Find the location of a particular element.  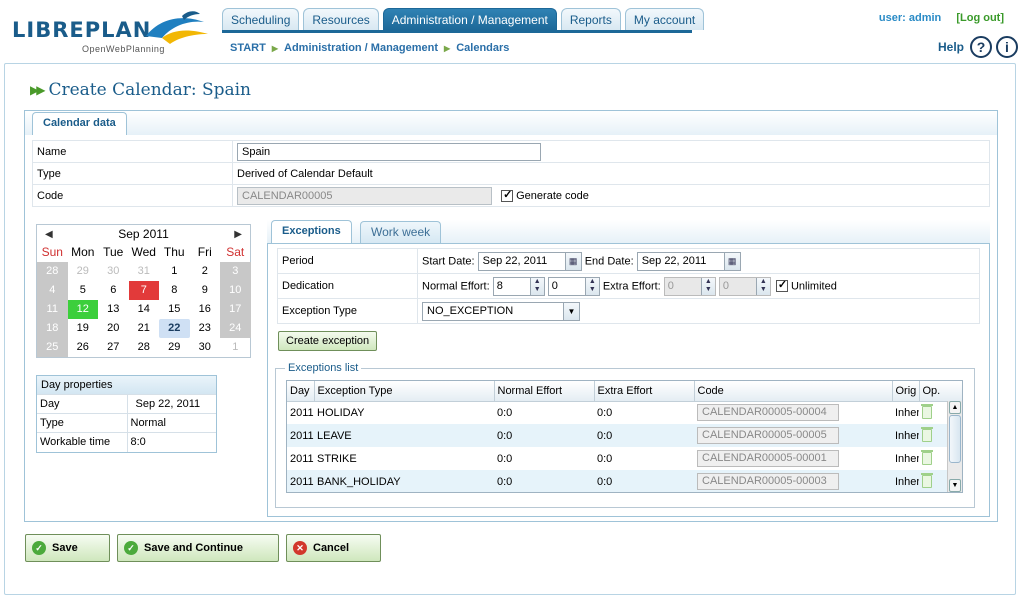

scroll-down-icon: ▼ is located at coordinates (955, 485).